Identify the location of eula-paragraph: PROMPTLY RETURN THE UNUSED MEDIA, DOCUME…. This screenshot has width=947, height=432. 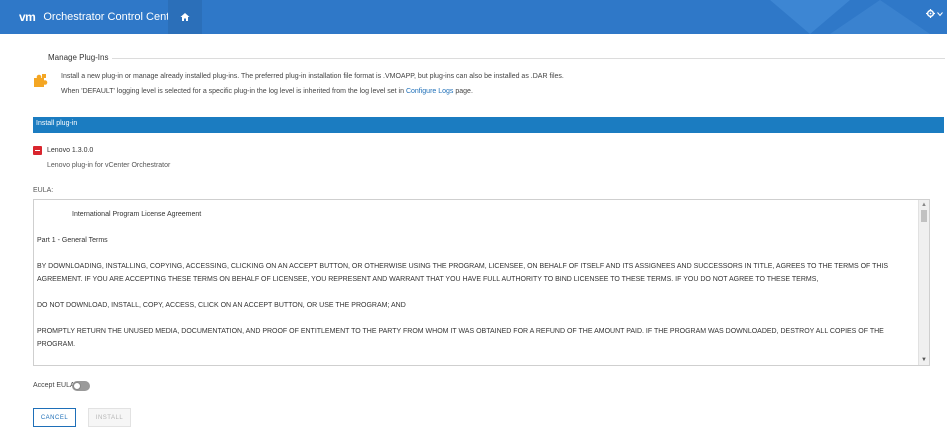
(460, 338).